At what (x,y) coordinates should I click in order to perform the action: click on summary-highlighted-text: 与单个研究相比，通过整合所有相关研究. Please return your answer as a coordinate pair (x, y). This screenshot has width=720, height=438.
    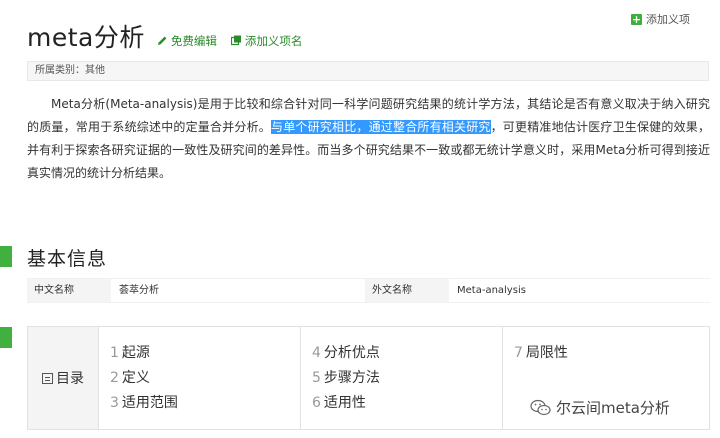
    Looking at the image, I should click on (381, 127).